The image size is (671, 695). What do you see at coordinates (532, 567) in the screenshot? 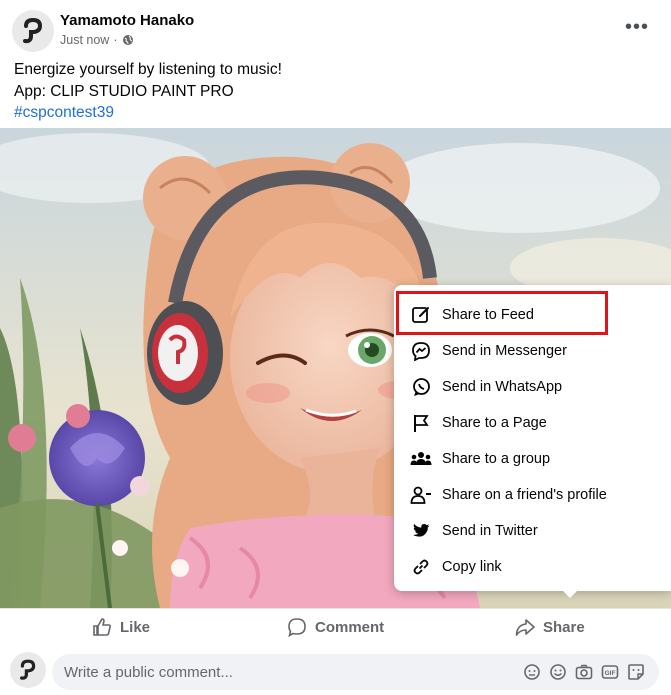
I see `menu-item-copy-link: Copy link` at bounding box center [532, 567].